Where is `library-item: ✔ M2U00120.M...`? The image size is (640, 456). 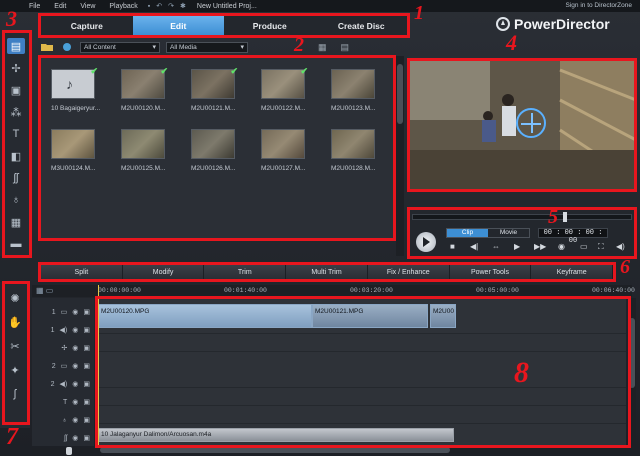
library-item: ✔ M2U00120.M... is located at coordinates (147, 89).